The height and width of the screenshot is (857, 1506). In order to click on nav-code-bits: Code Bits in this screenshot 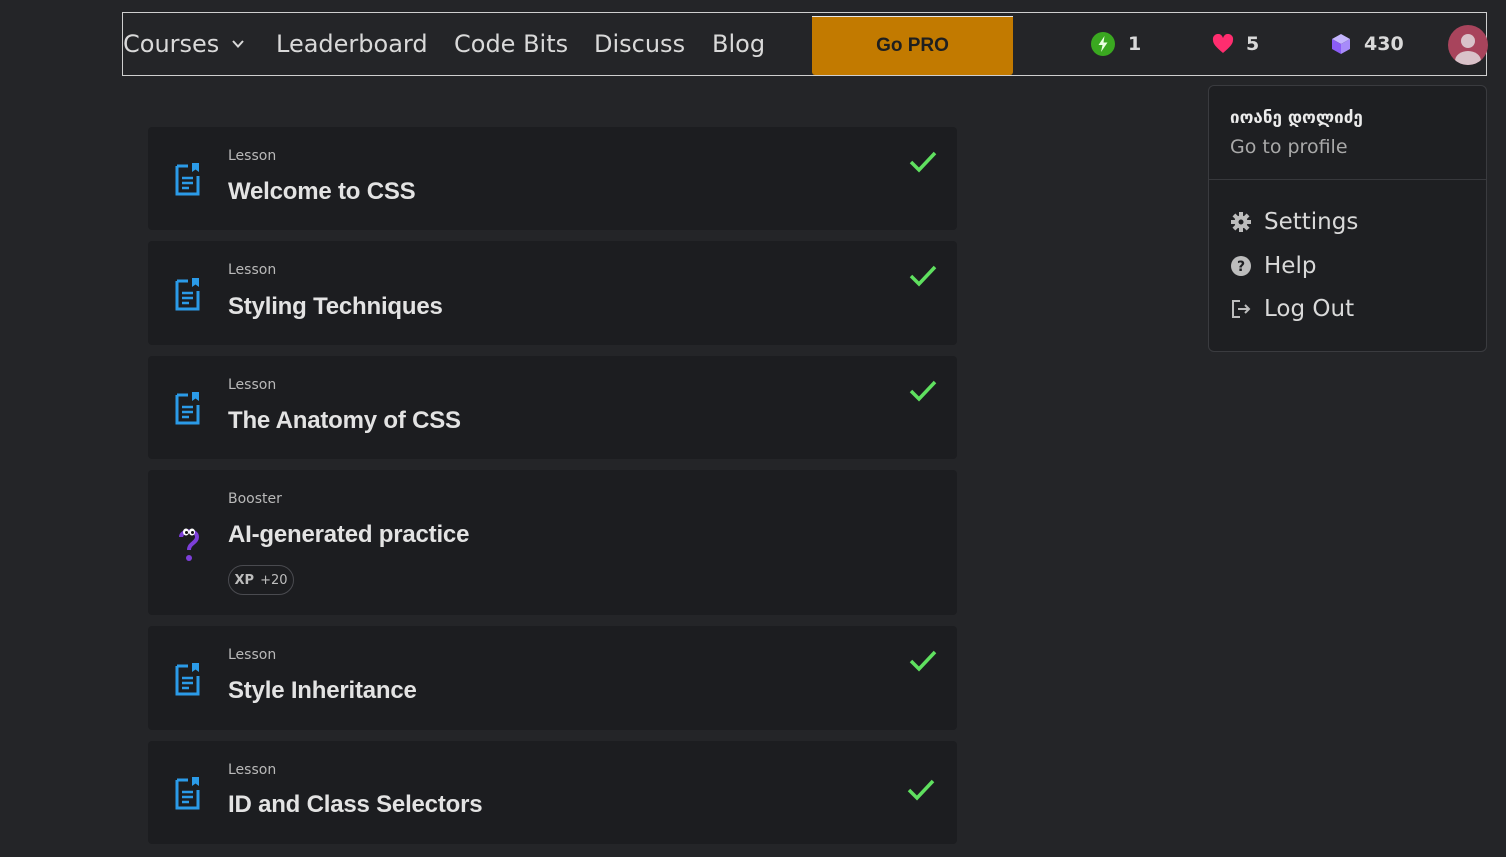, I will do `click(511, 44)`.